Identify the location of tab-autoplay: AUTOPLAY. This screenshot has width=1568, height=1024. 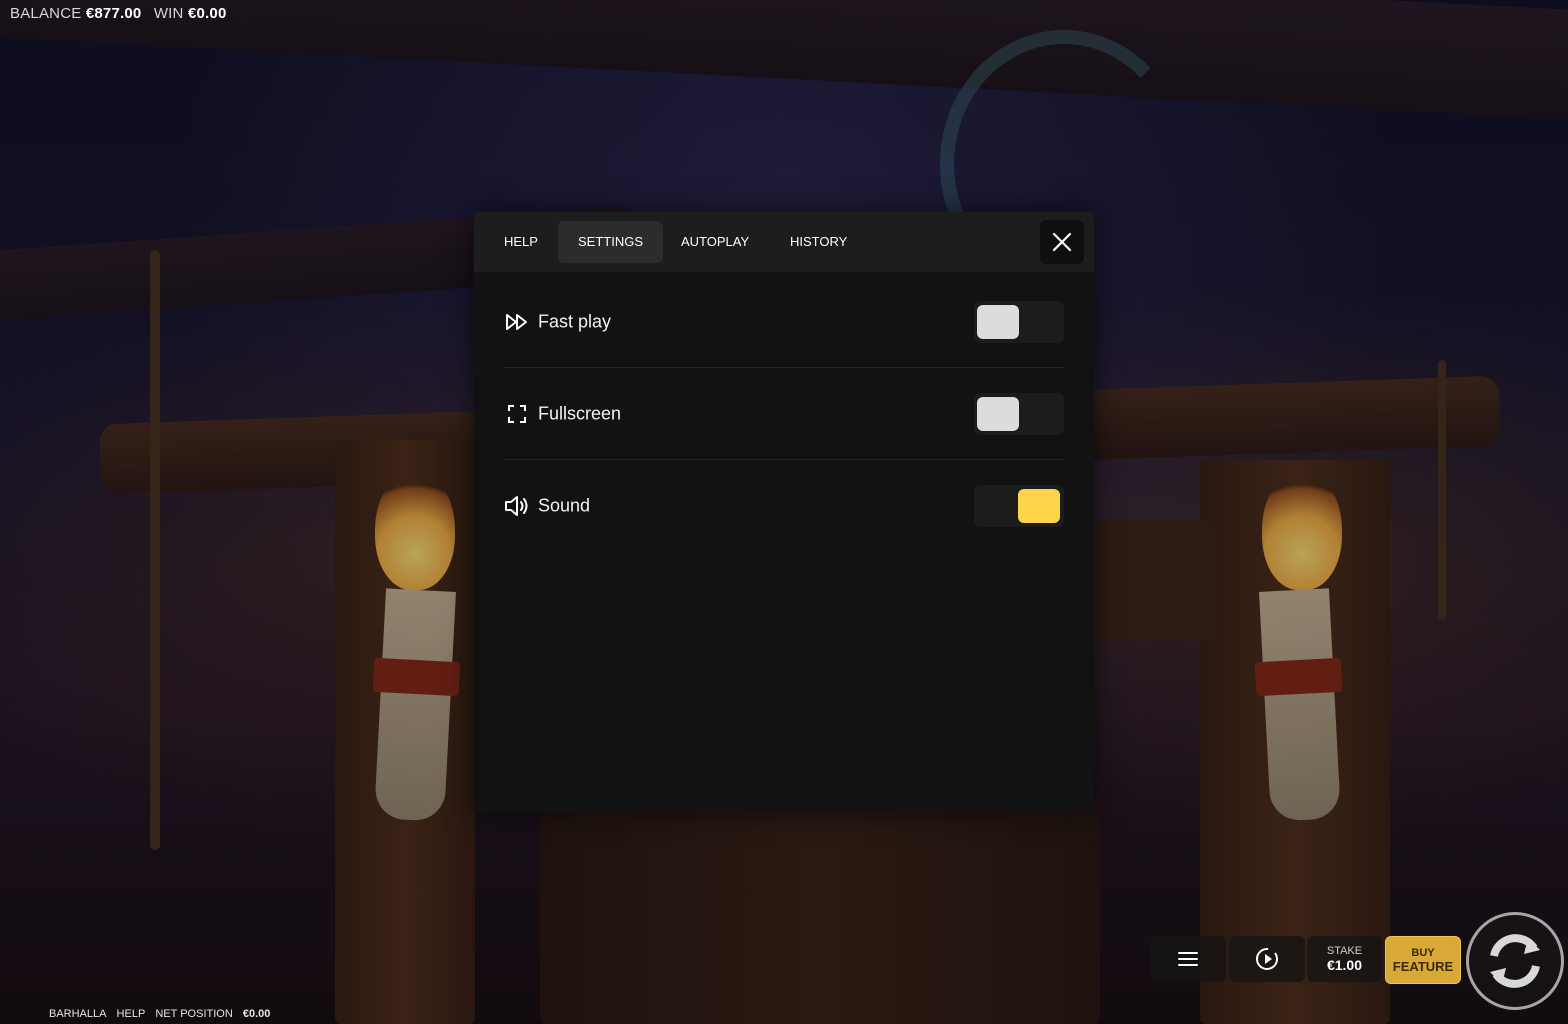
(715, 242).